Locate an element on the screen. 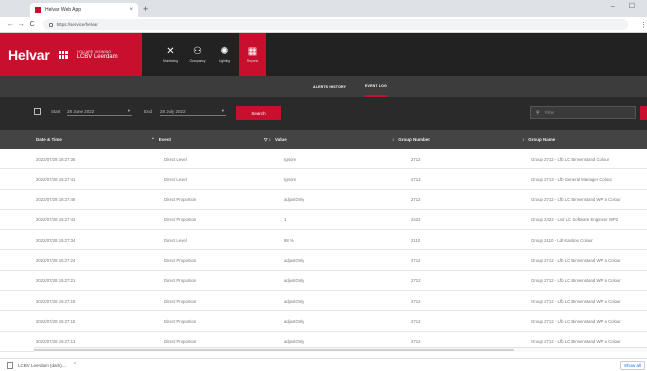  browser-toolbar: ← → C https://service/helvar ⋮ is located at coordinates (323, 25).